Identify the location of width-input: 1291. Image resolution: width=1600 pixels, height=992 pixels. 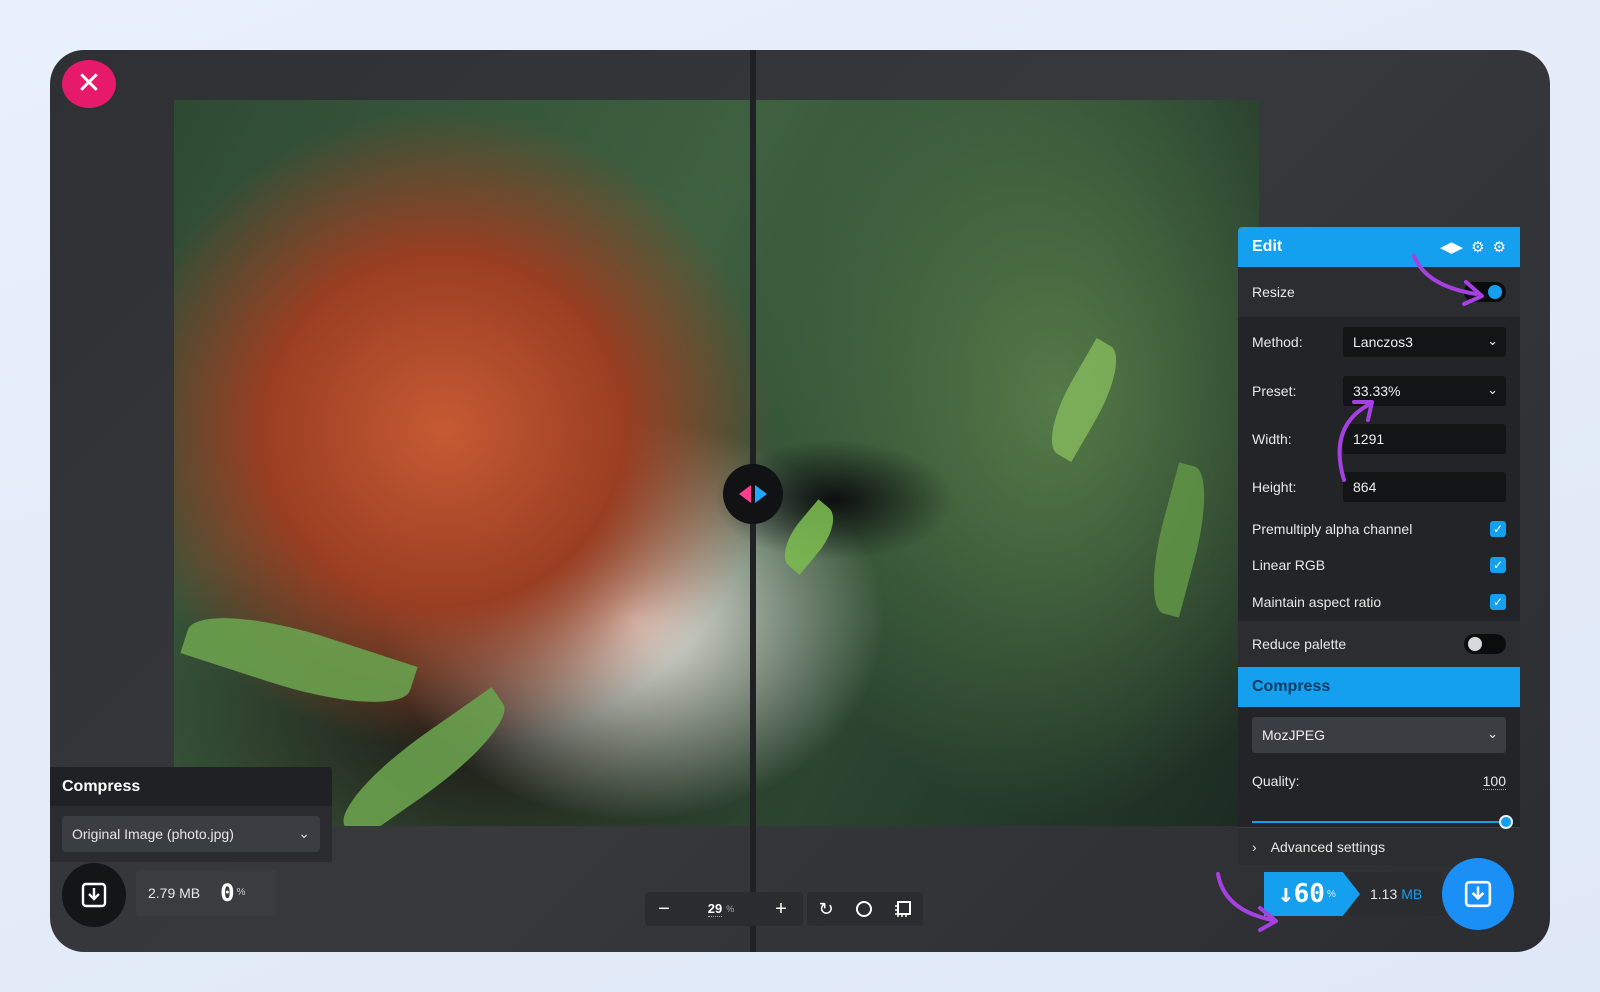
(1424, 439).